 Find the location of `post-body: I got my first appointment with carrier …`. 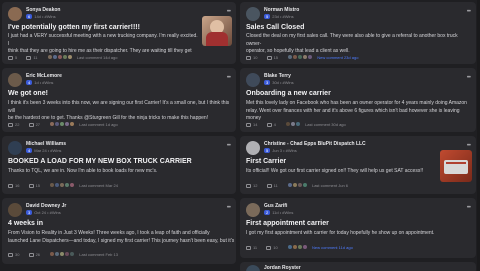

post-body: I got my first appointment with carrier … is located at coordinates (340, 233).